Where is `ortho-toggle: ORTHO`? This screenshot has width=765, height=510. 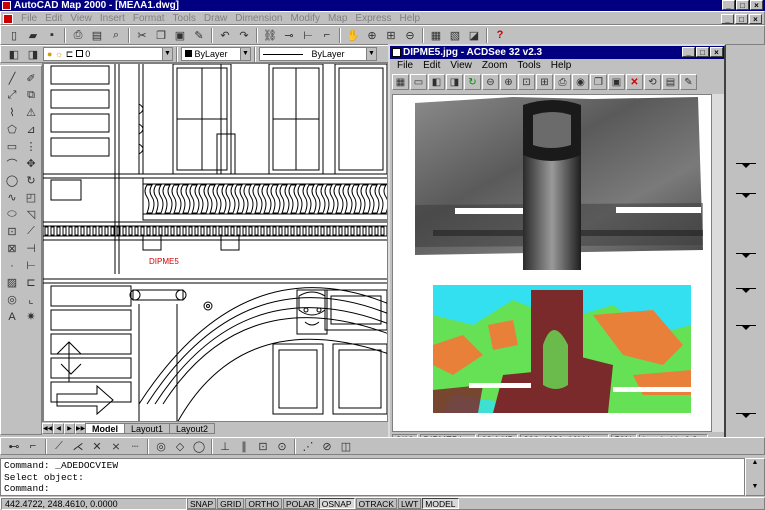 ortho-toggle: ORTHO is located at coordinates (263, 503).